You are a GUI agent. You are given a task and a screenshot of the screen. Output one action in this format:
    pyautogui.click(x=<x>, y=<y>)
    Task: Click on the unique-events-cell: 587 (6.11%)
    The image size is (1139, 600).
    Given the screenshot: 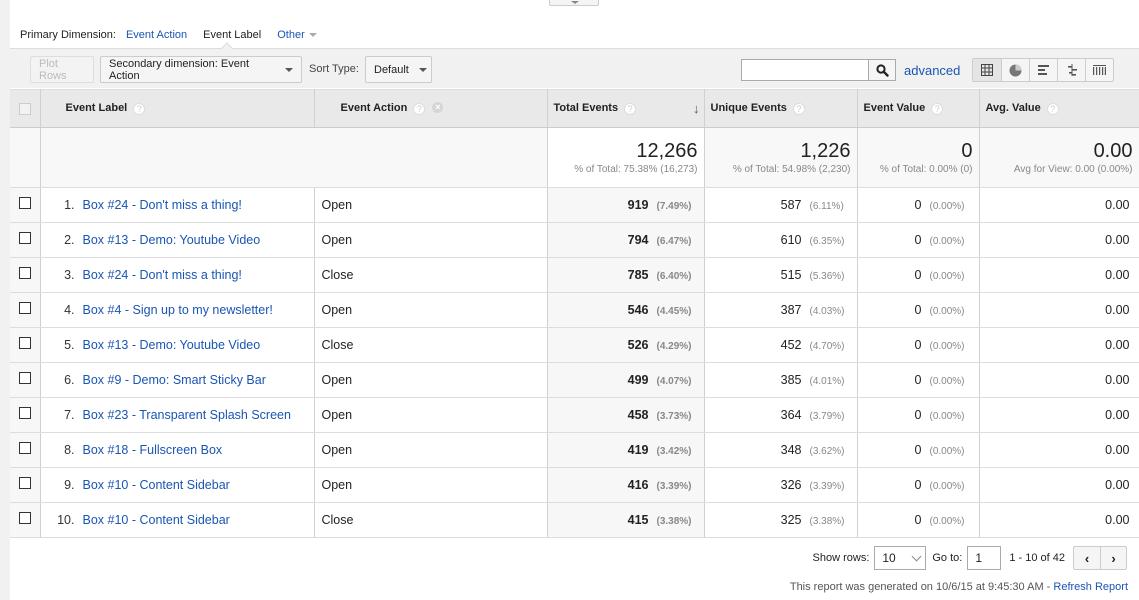 What is the action you would take?
    pyautogui.click(x=781, y=205)
    